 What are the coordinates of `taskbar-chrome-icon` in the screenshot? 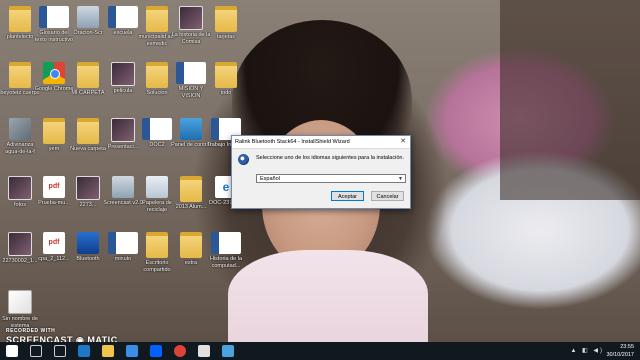 It's located at (180, 351).